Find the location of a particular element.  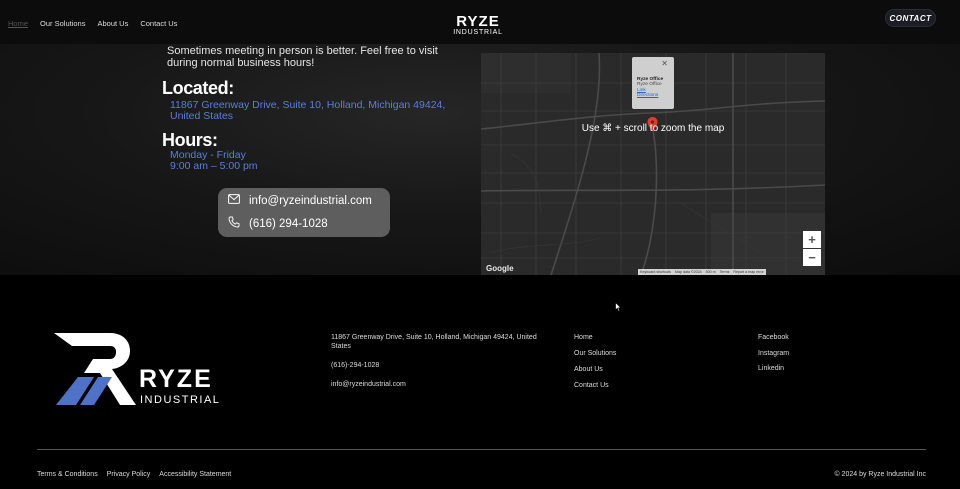

email-row: info@ryzeindustrial.com is located at coordinates (300, 200).